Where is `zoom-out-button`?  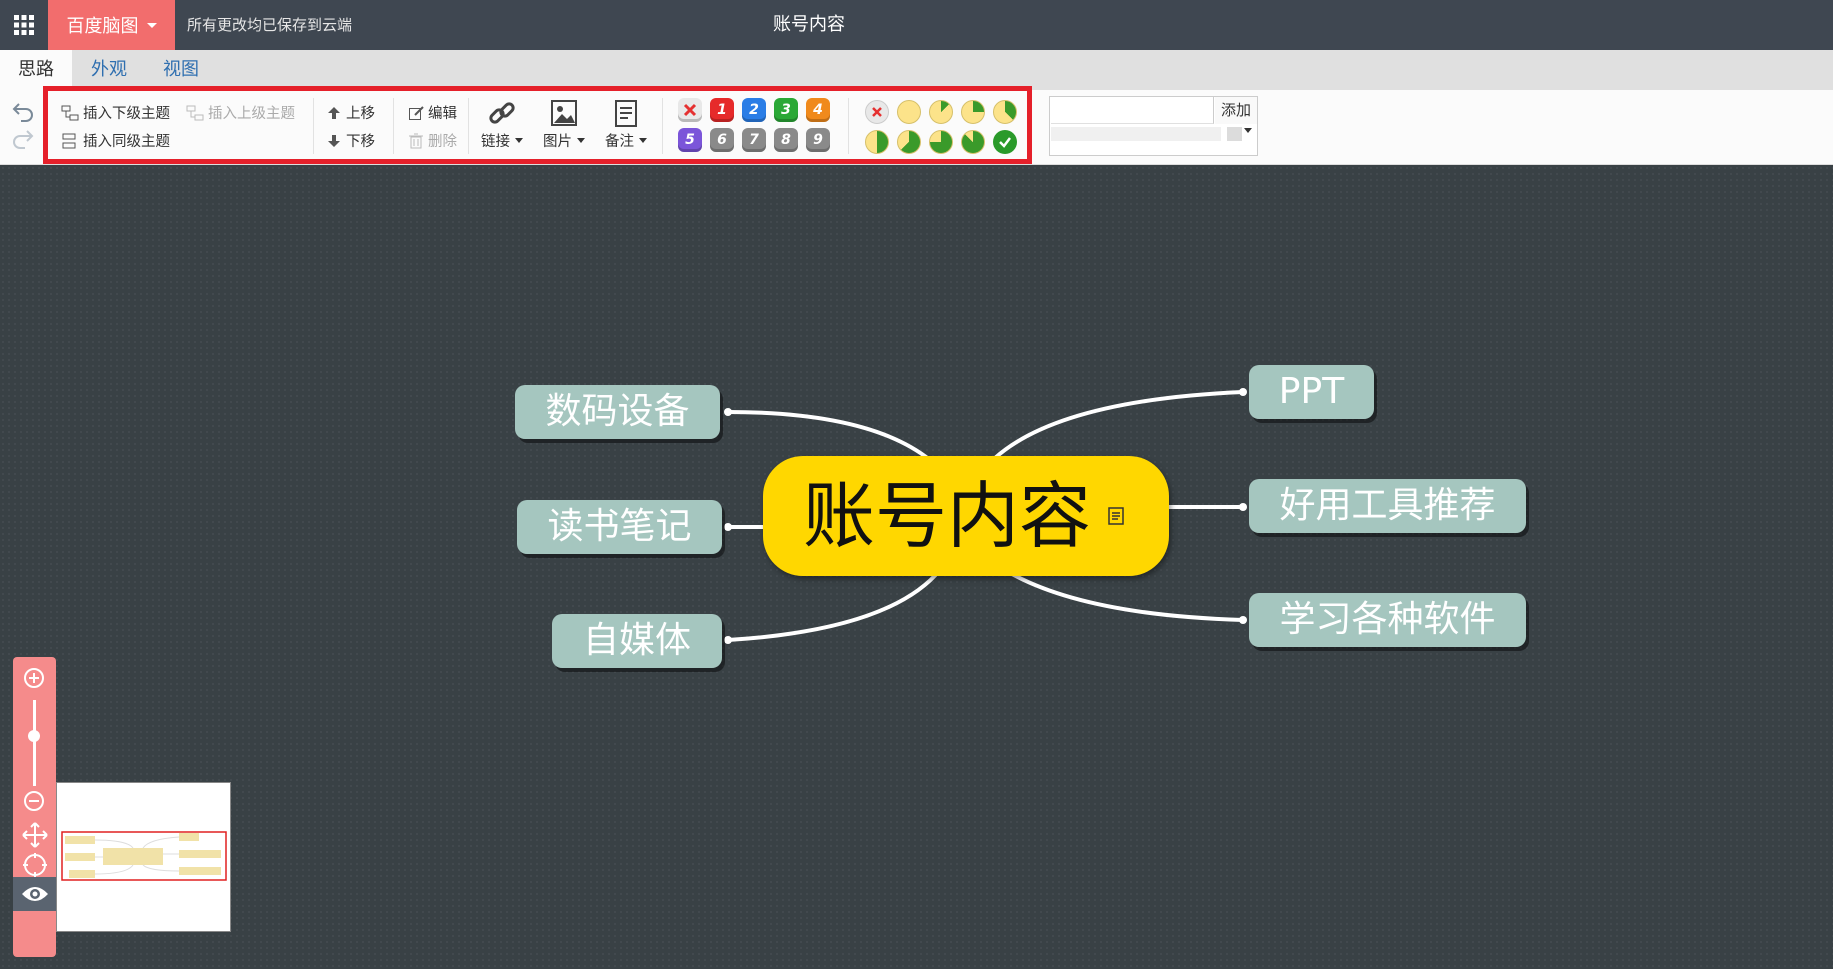
zoom-out-button is located at coordinates (34, 803).